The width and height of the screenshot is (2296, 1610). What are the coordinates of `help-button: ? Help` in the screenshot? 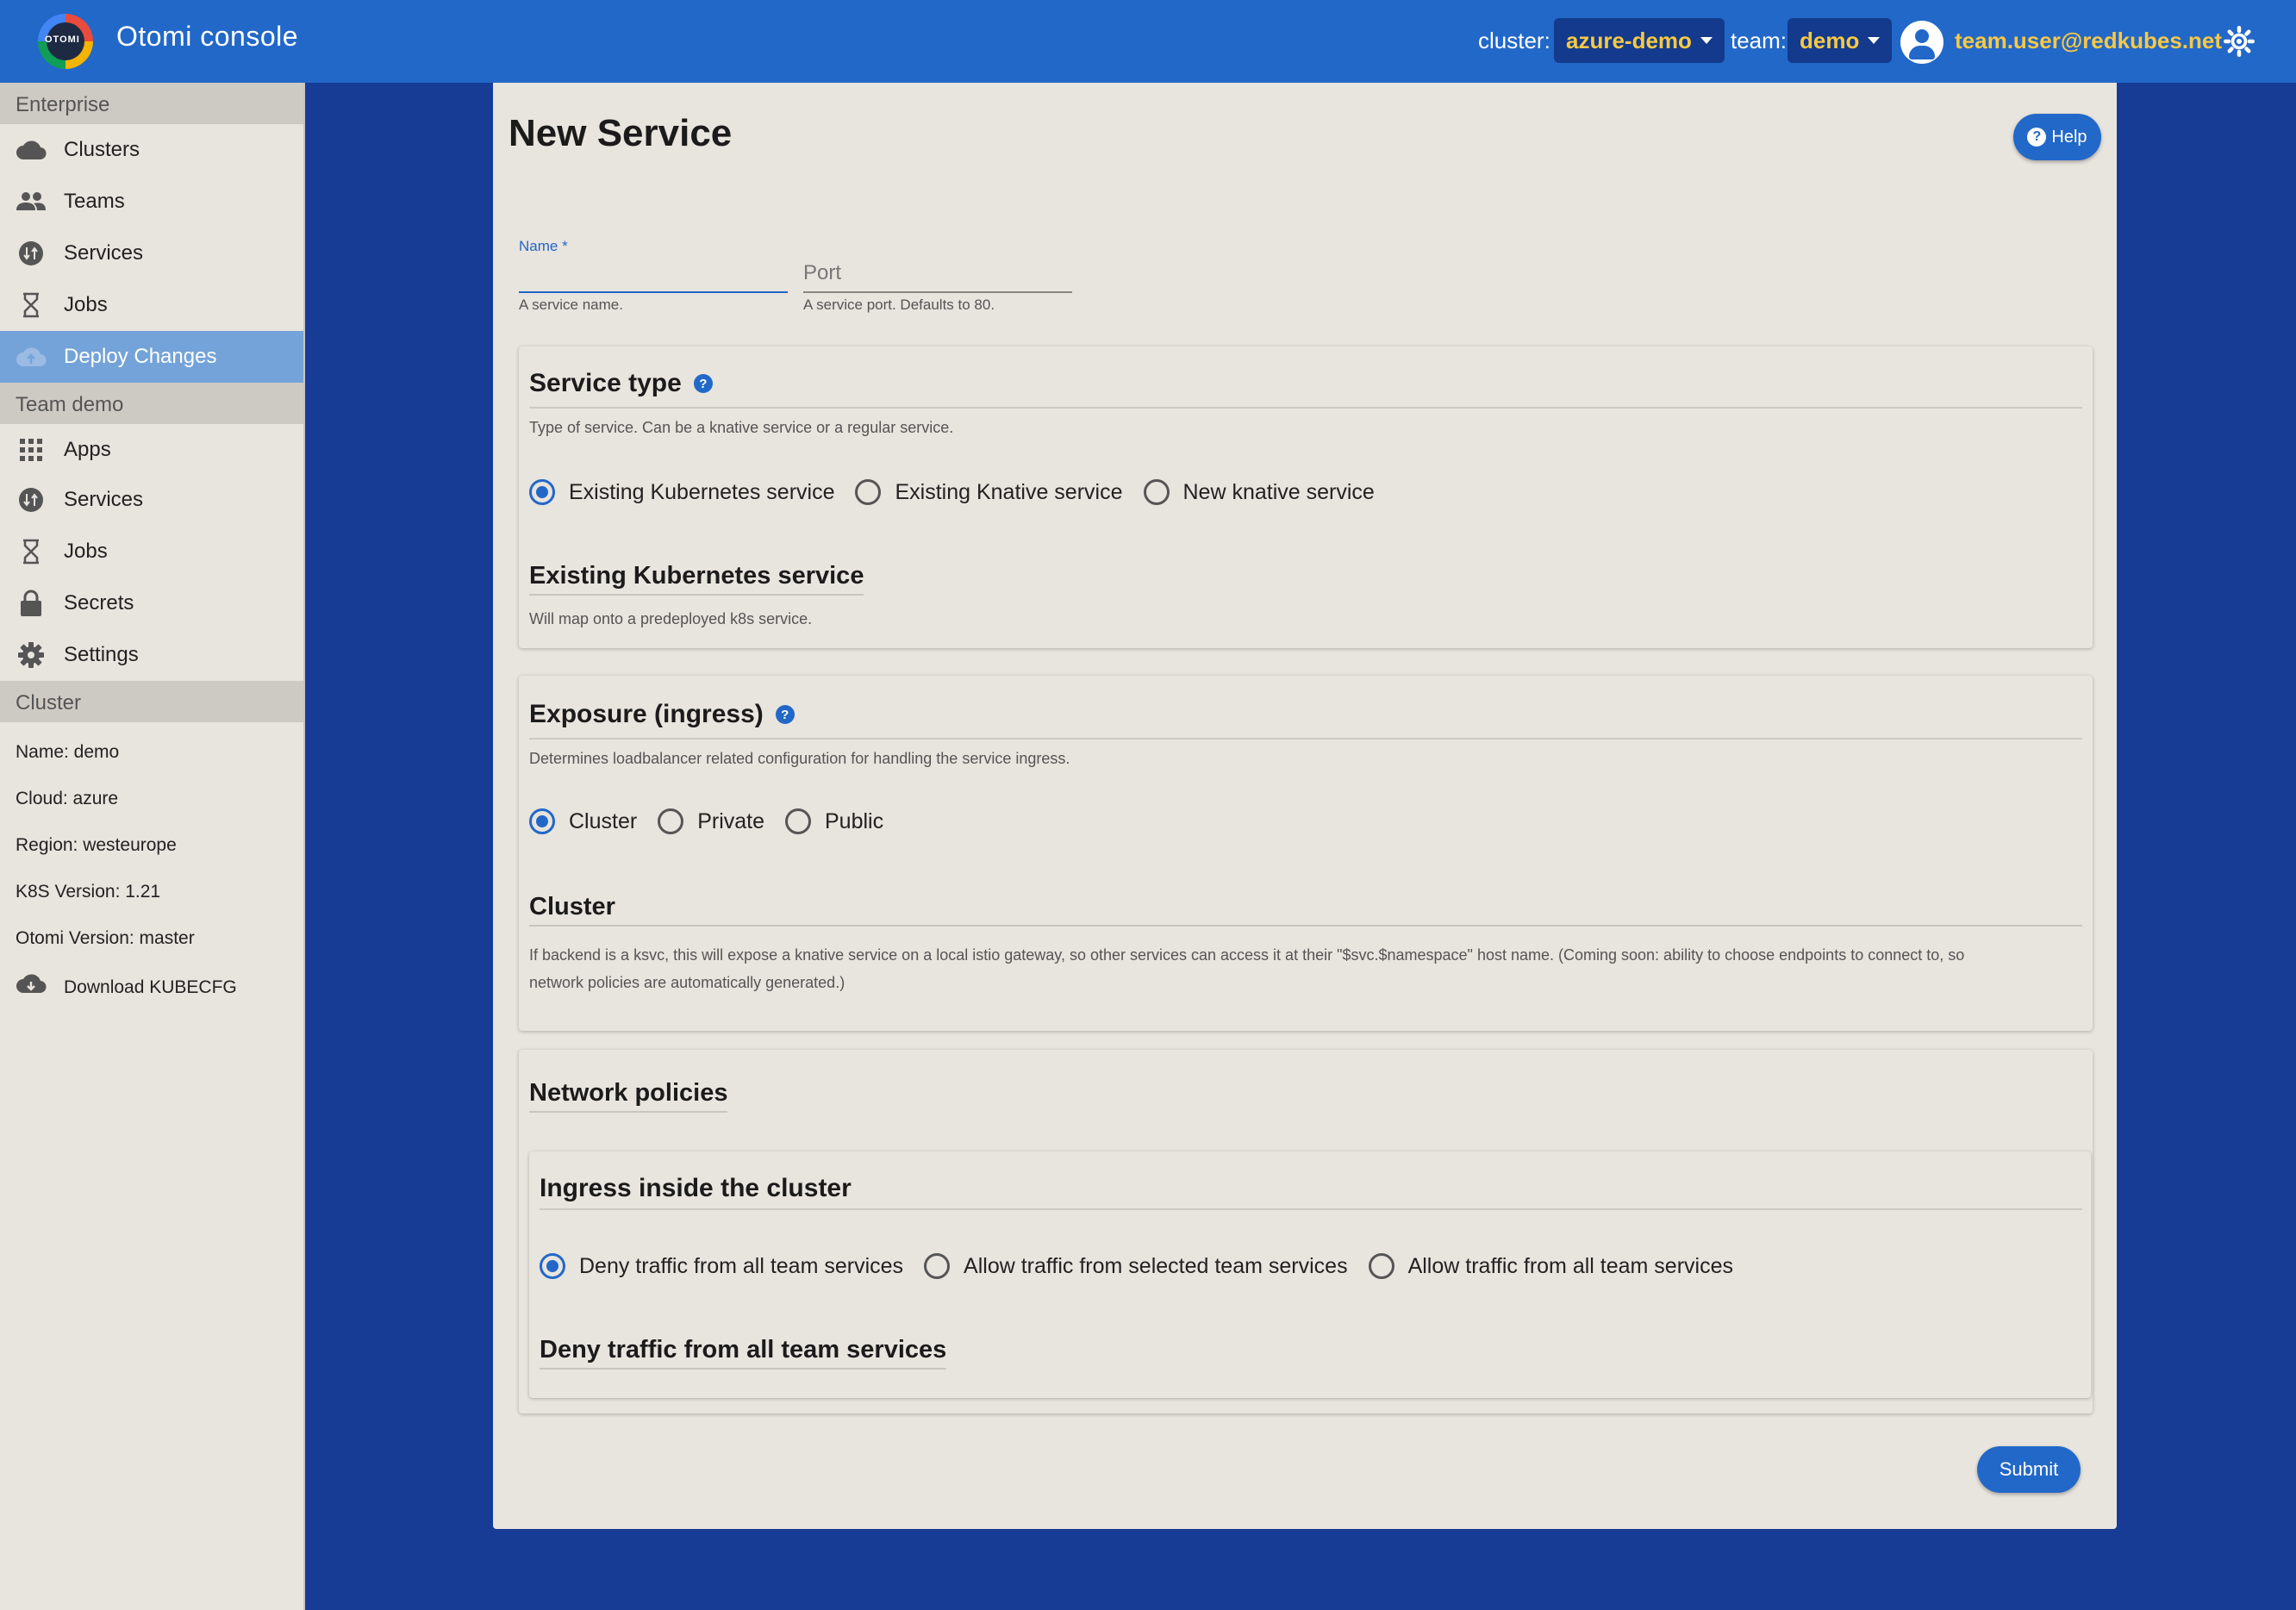 It's located at (2057, 137).